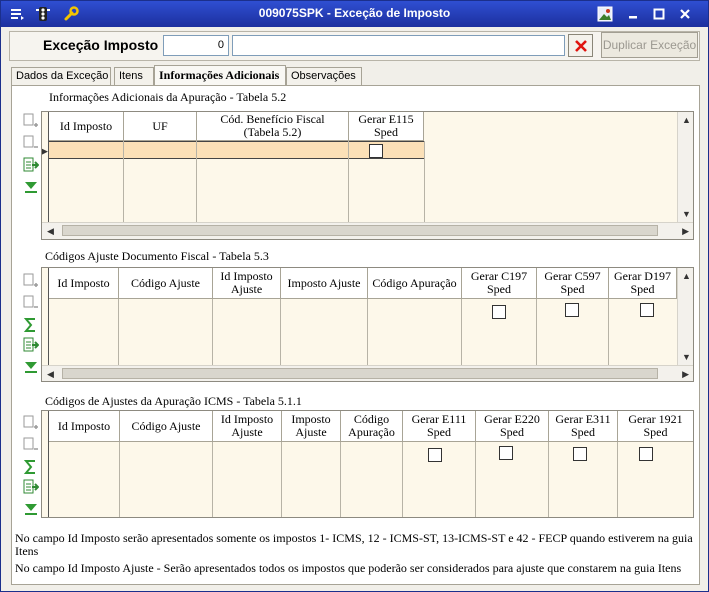 The height and width of the screenshot is (592, 709). Describe the element at coordinates (649, 45) in the screenshot. I see `duplicate-button: Duplicar Exceção` at that location.